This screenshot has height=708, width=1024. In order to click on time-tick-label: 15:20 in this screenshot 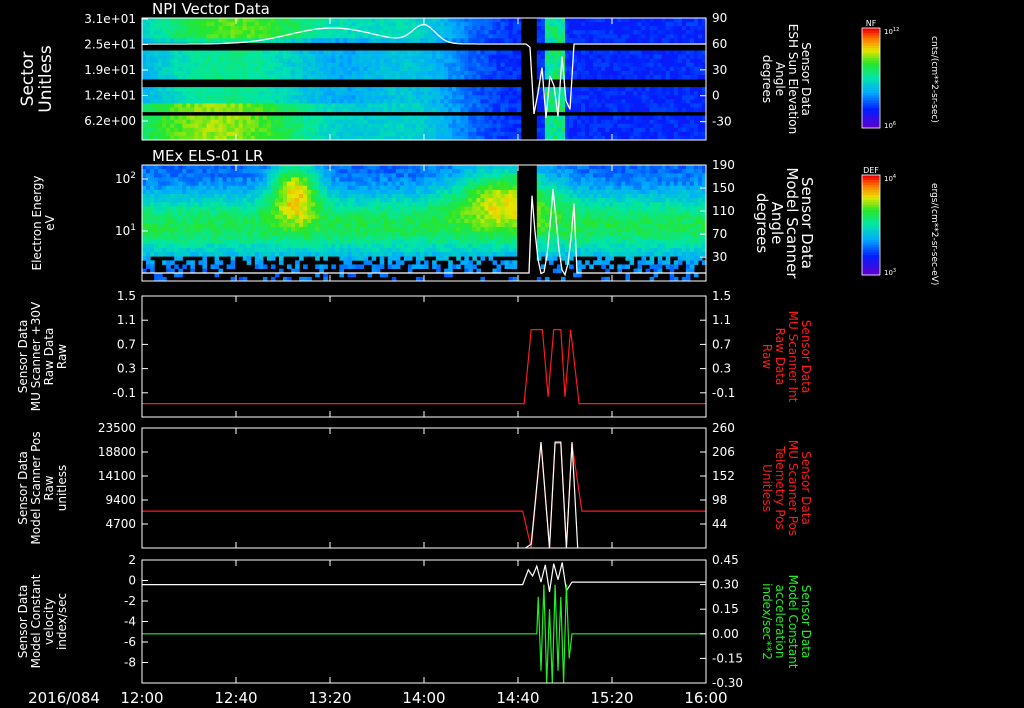, I will do `click(611, 698)`.